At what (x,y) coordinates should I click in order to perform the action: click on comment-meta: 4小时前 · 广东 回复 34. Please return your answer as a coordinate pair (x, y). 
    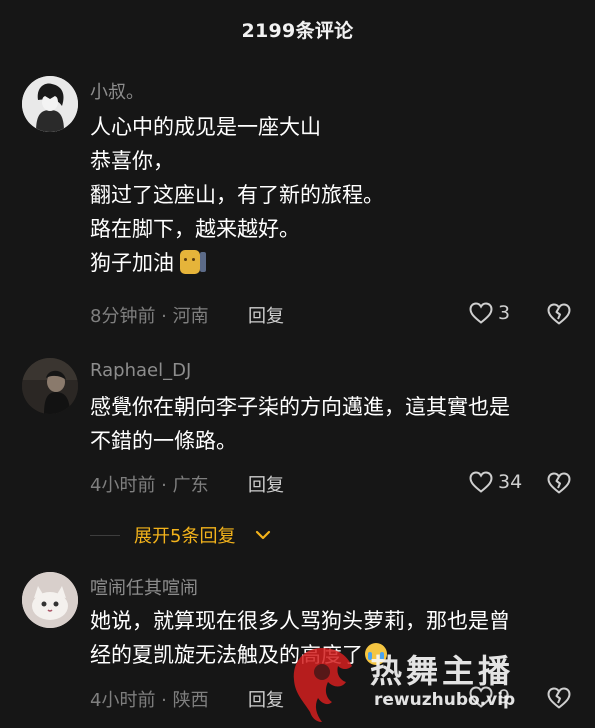
    Looking at the image, I should click on (342, 482).